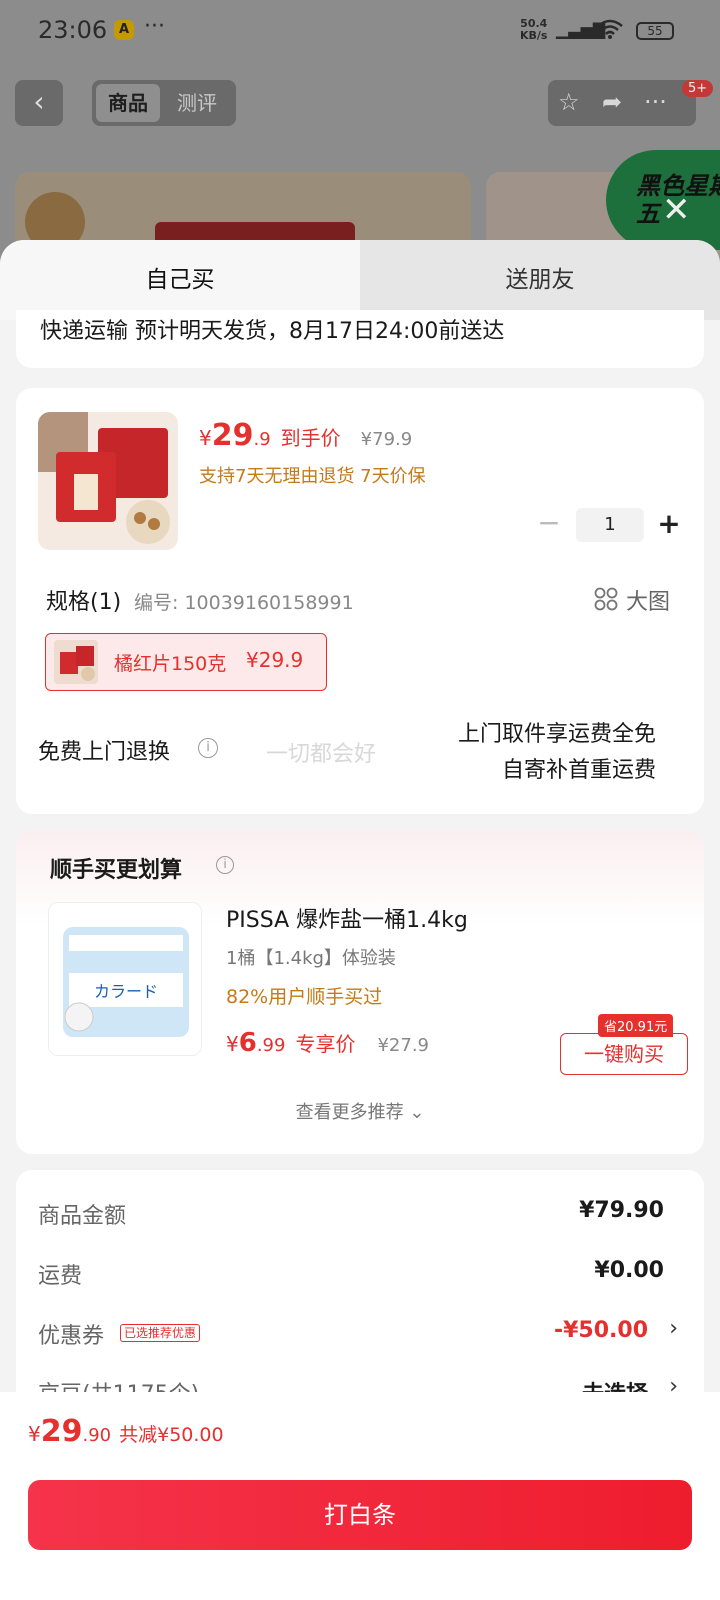  Describe the element at coordinates (116, 870) in the screenshot. I see `bundle-title: 顺手买更划算` at that location.